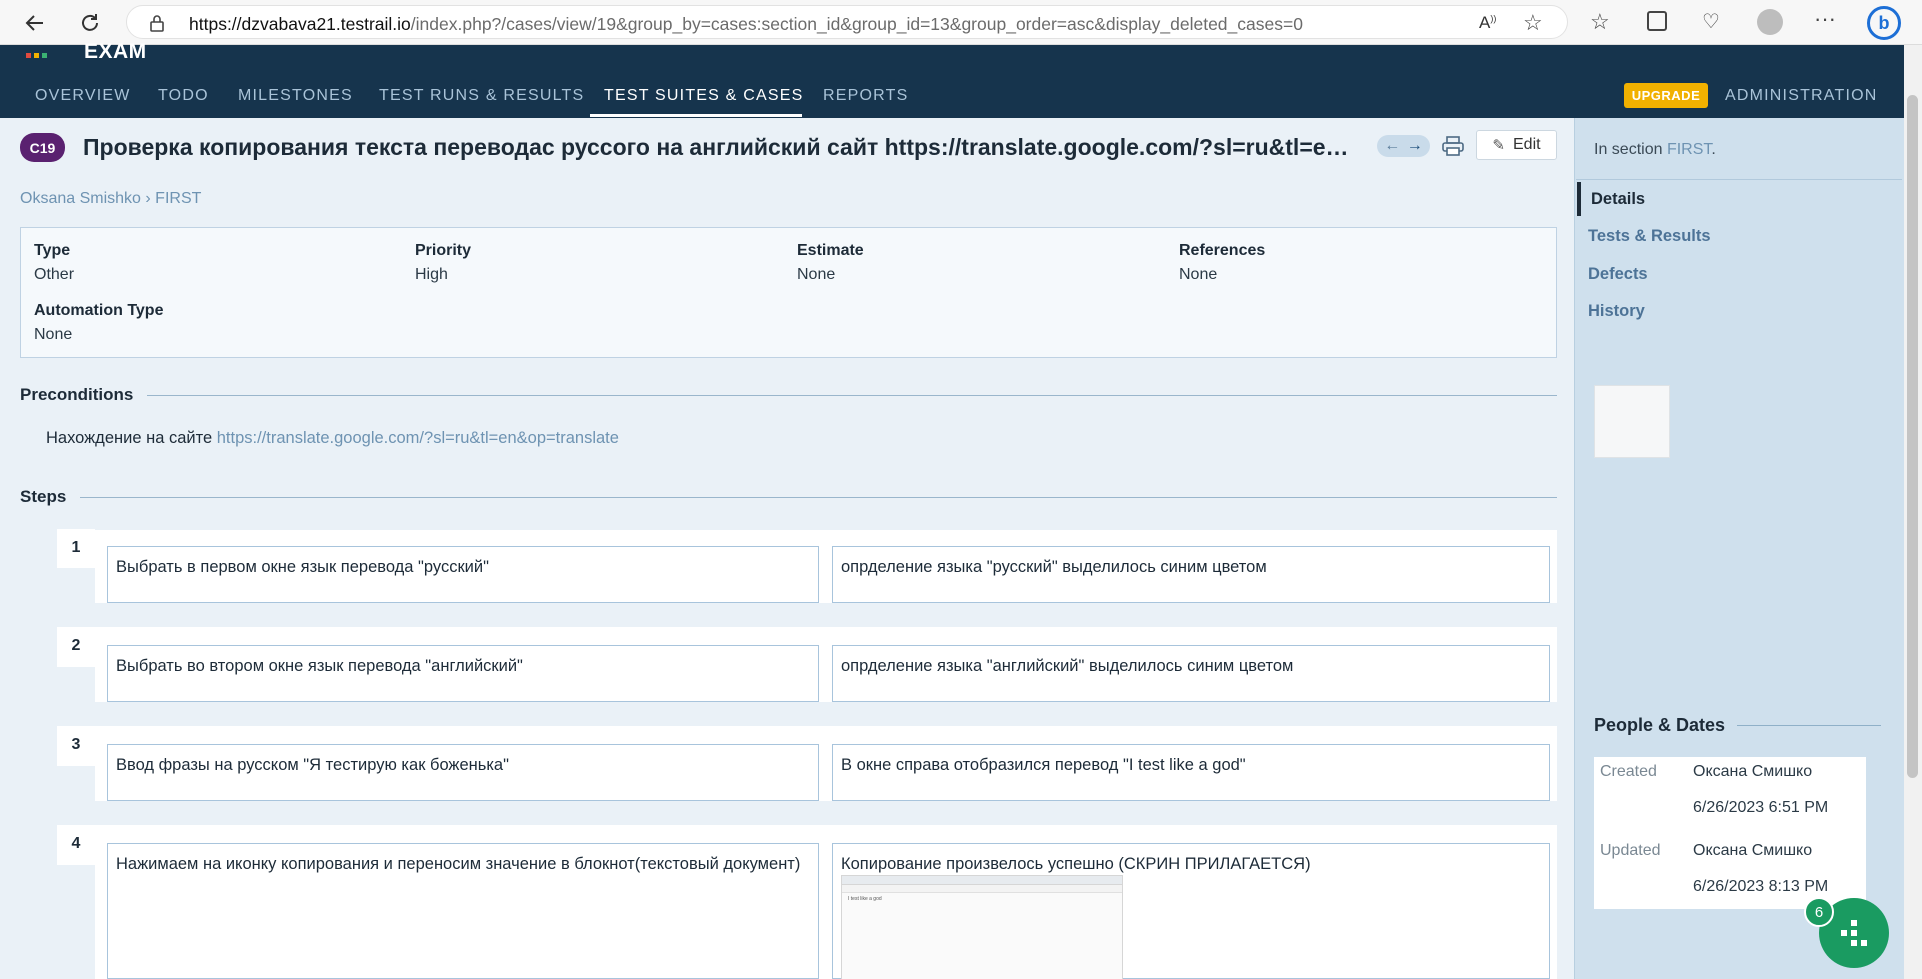  What do you see at coordinates (1854, 933) in the screenshot?
I see `grid-icon` at bounding box center [1854, 933].